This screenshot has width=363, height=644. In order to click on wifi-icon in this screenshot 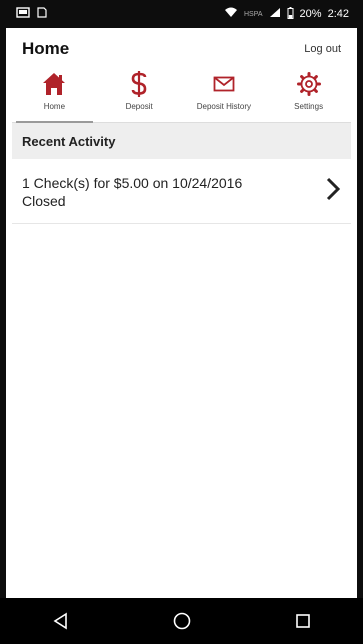, I will do `click(231, 14)`.